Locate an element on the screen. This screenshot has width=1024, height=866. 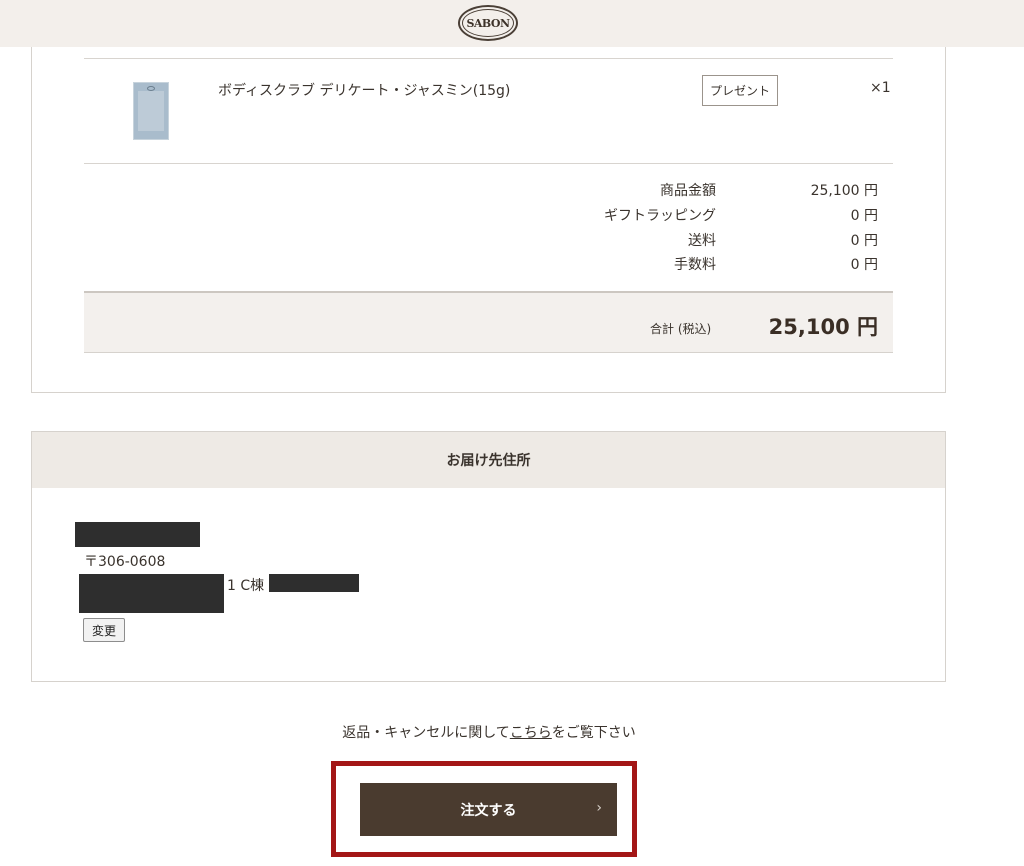
summary-row-shipping: 送料 0 円 is located at coordinates (690, 241).